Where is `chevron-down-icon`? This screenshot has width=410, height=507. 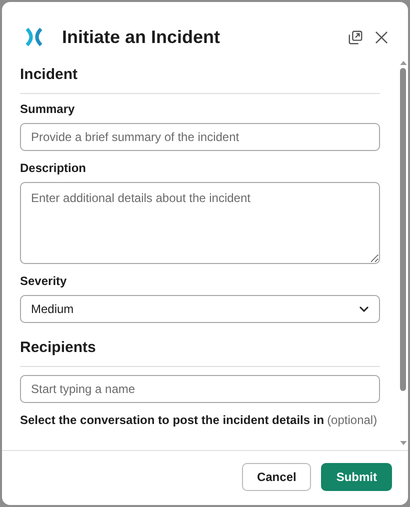 chevron-down-icon is located at coordinates (364, 309).